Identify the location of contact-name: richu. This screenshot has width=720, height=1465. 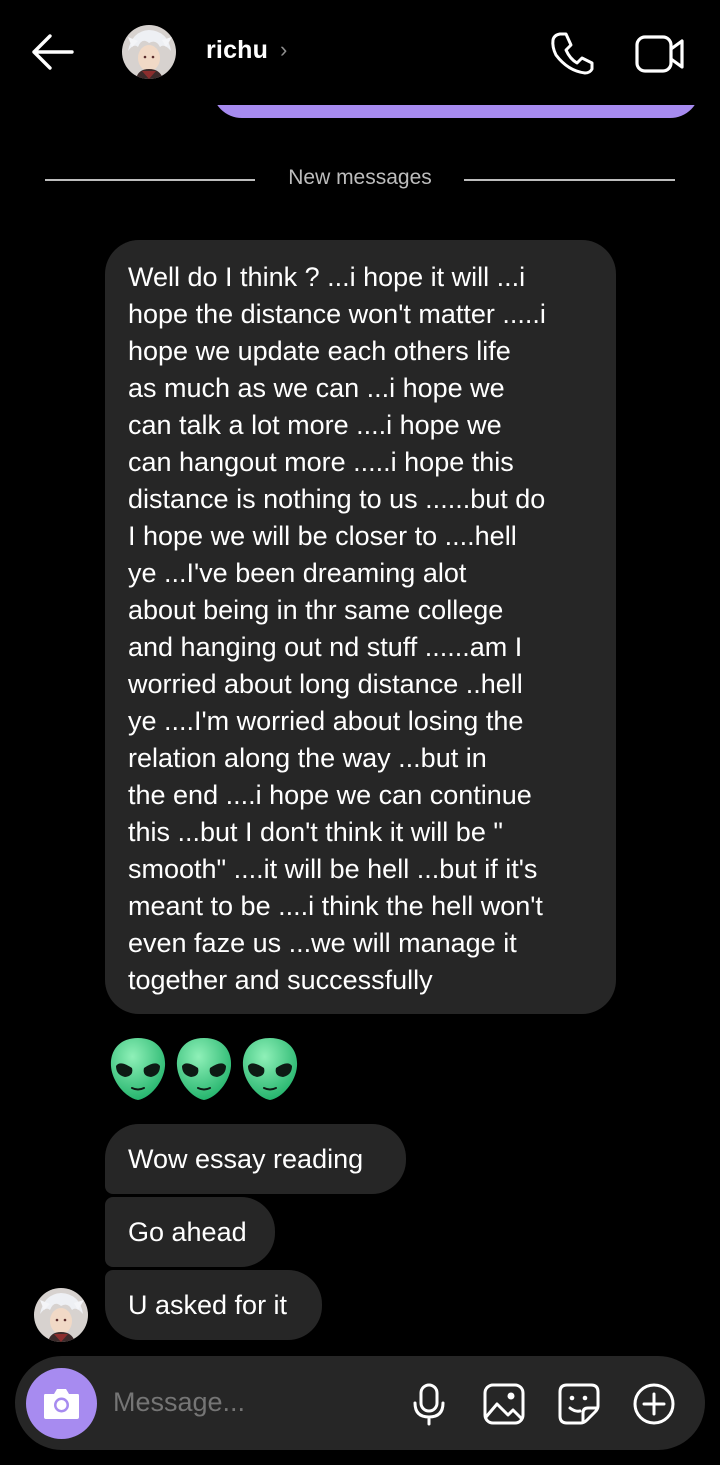
(237, 50).